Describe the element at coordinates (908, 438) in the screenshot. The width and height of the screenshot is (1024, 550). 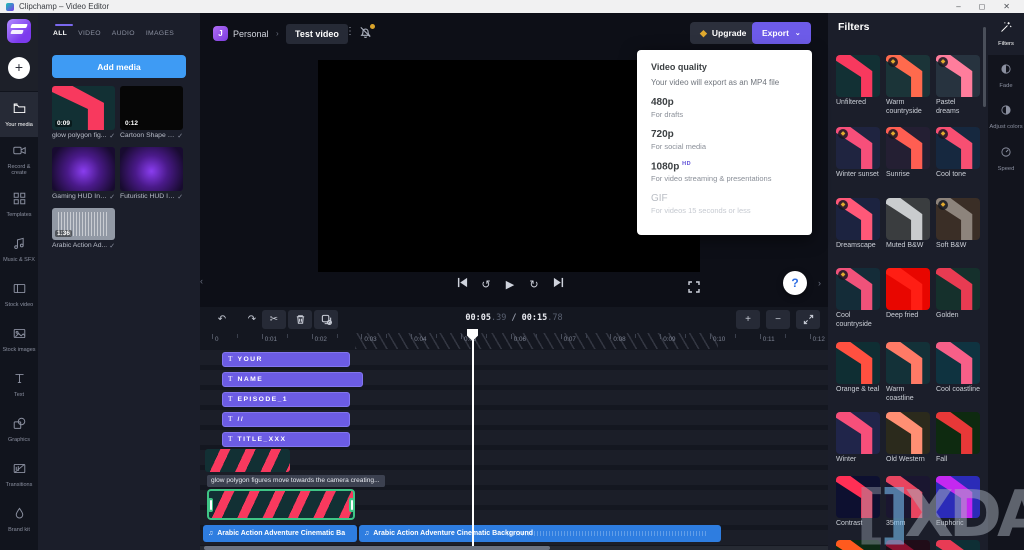
I see `filter-old-western: Old Western` at that location.